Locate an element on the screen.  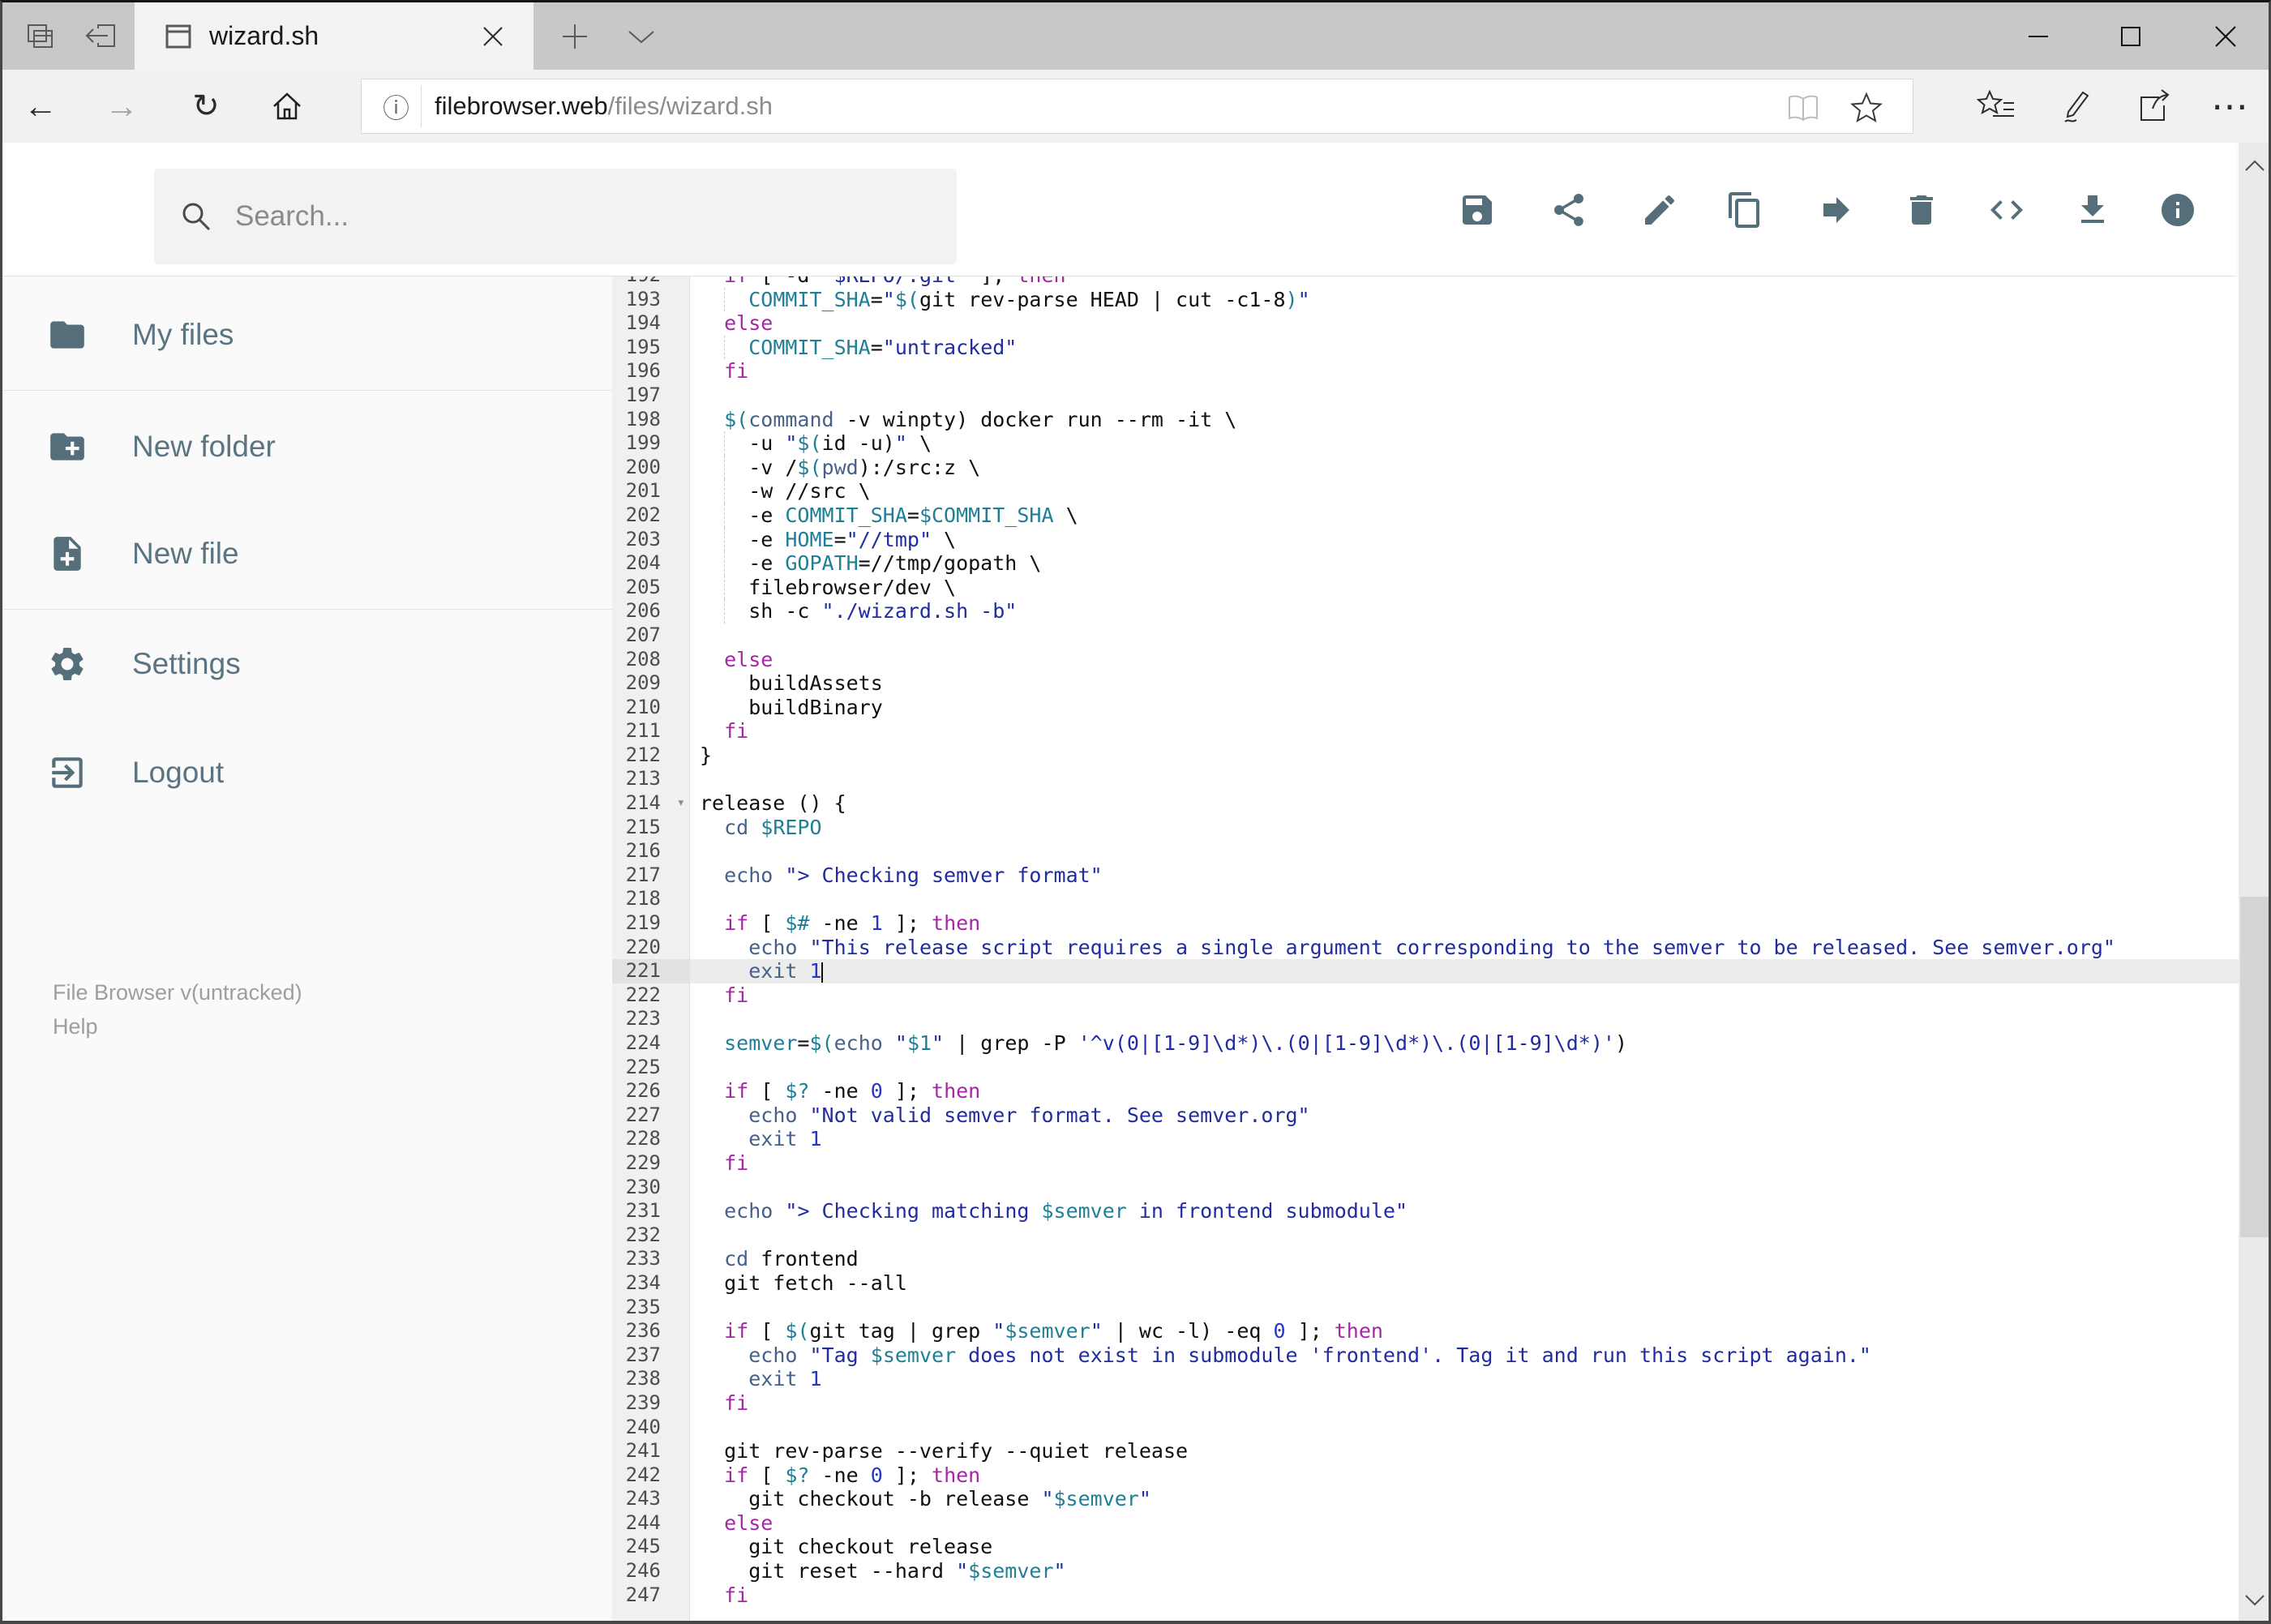
line-number: 201 is located at coordinates (651, 491).